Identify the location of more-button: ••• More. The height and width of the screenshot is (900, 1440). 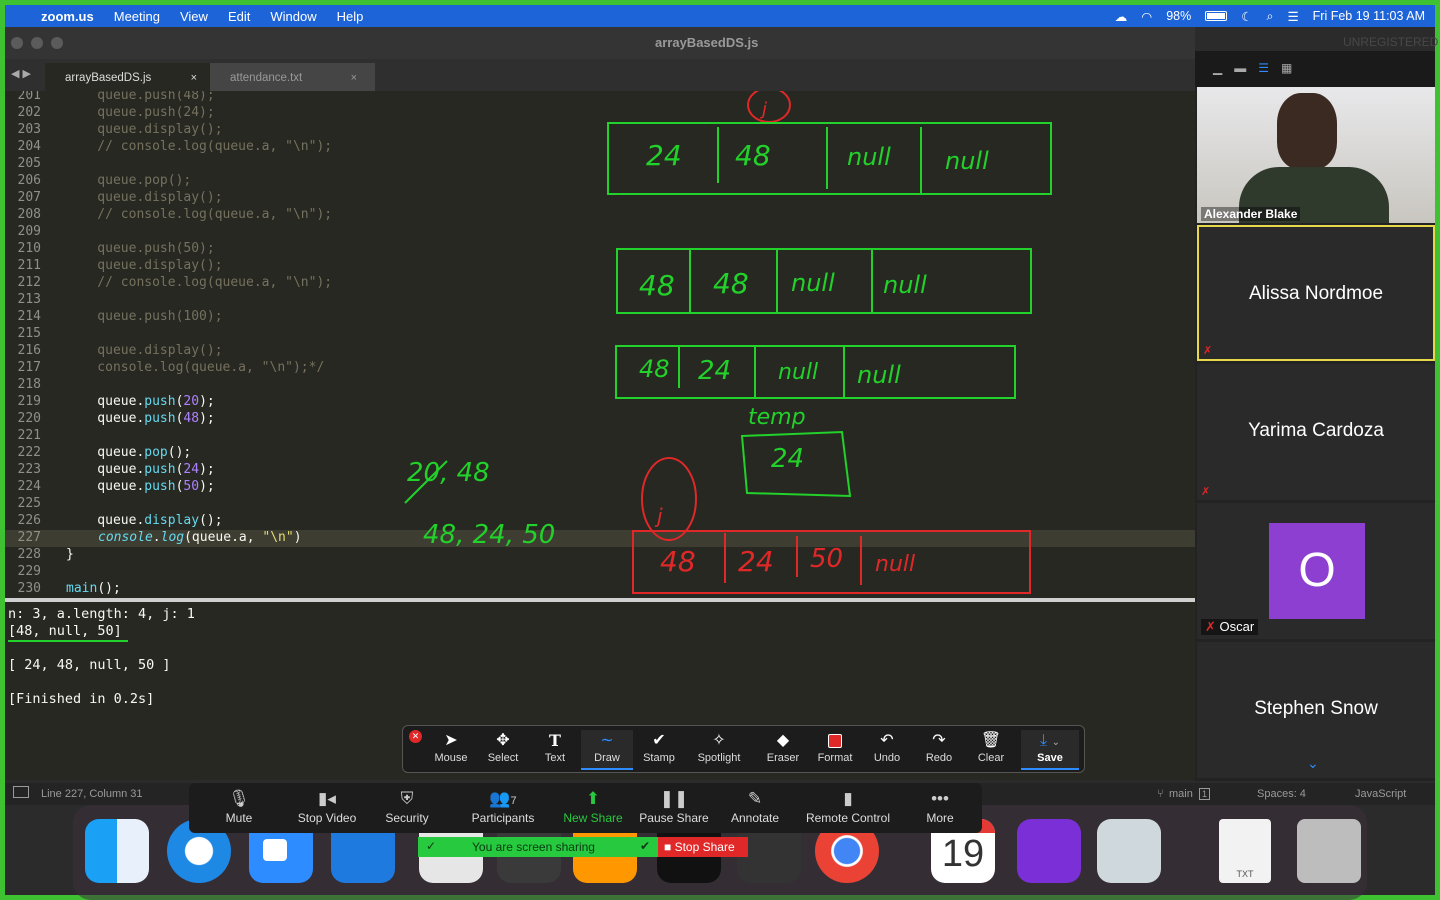
(940, 809).